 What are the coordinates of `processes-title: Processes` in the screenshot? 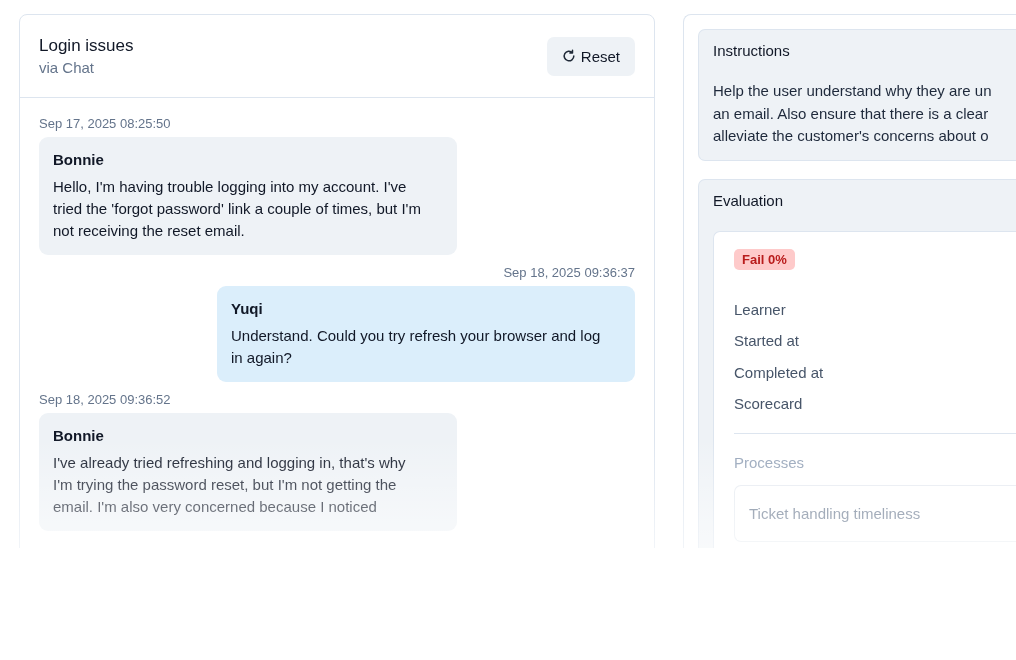 It's located at (769, 462).